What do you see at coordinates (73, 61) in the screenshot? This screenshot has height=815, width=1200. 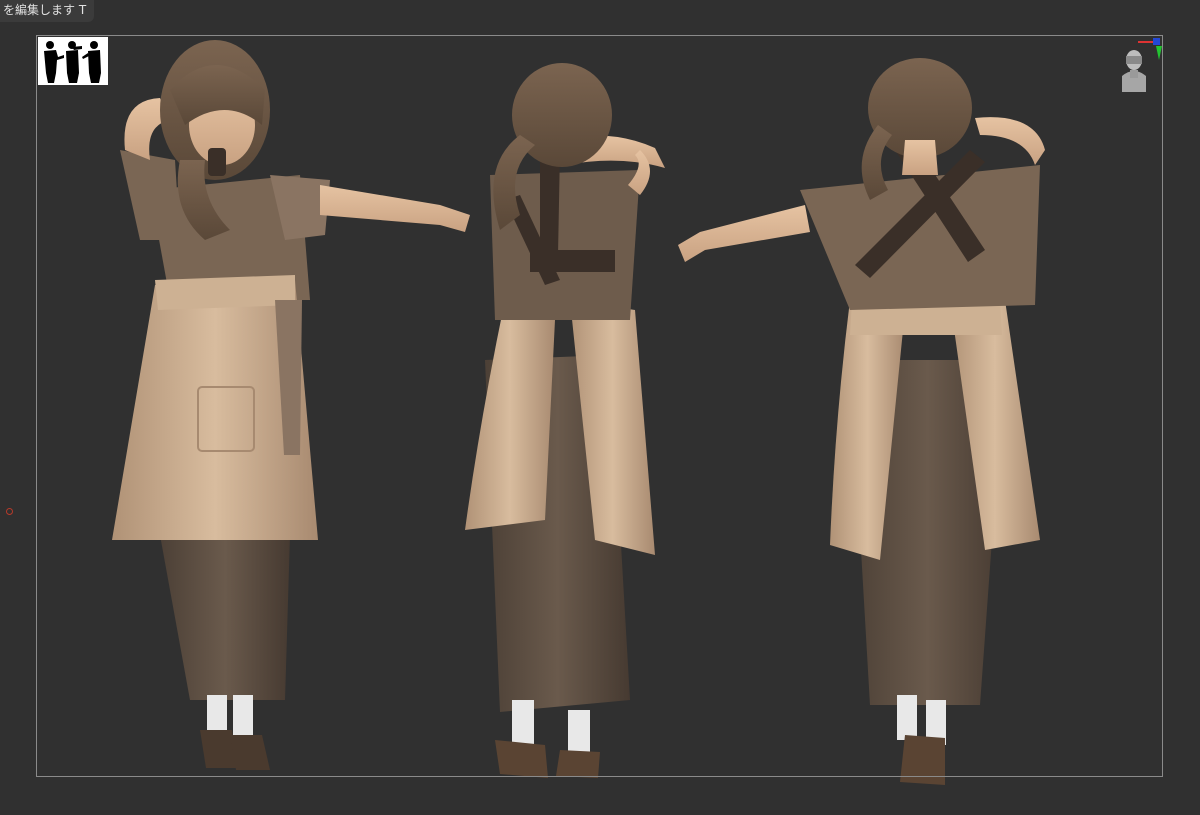 I see `silhouette-thumbnail-icon` at bounding box center [73, 61].